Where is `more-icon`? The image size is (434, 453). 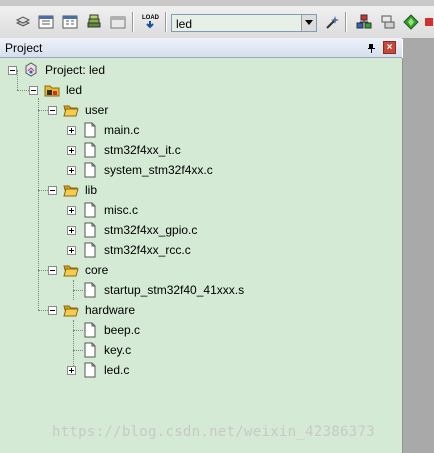 more-icon is located at coordinates (429, 22).